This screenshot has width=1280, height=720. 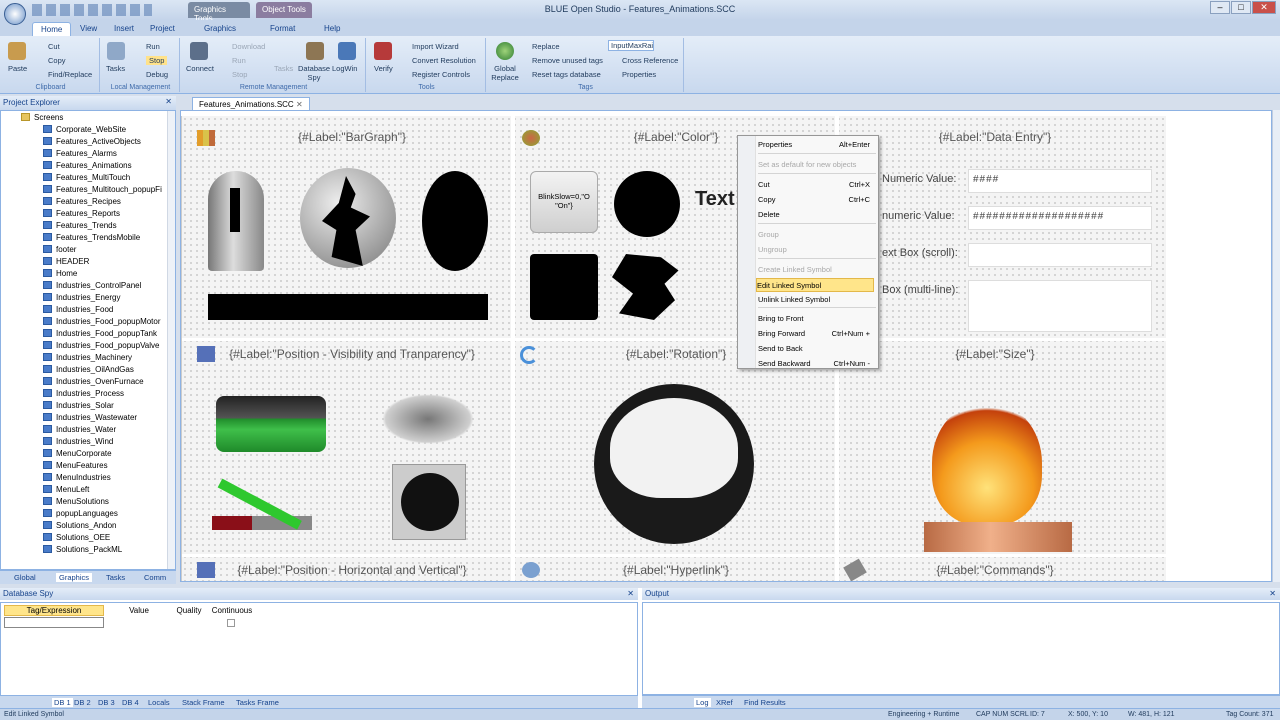 I want to click on color-polygon, so click(x=645, y=287).